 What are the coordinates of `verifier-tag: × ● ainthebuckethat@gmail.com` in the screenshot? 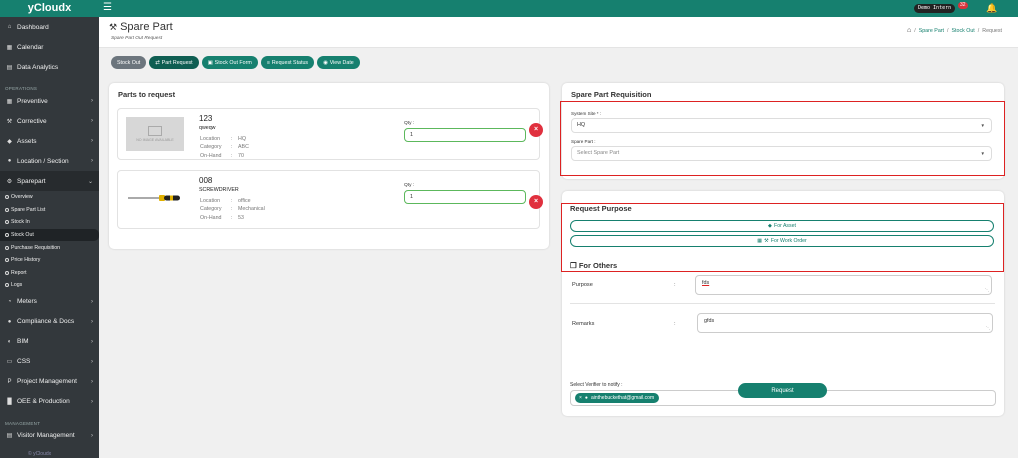 It's located at (617, 398).